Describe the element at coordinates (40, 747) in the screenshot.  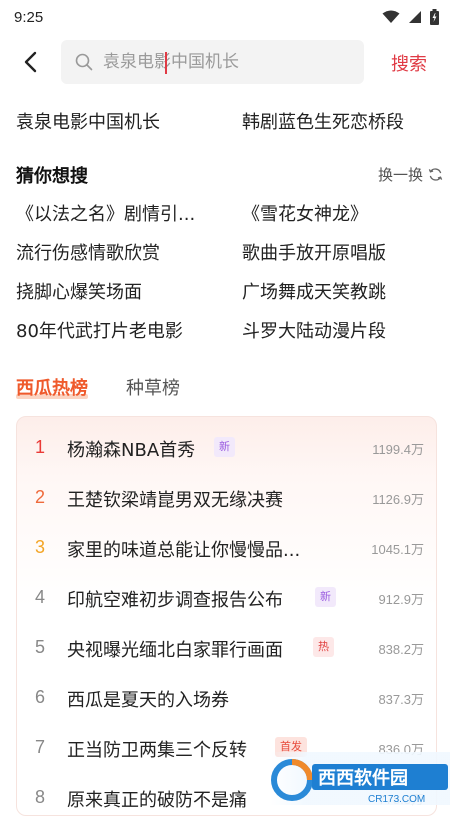
I see `rank-number: 7` at that location.